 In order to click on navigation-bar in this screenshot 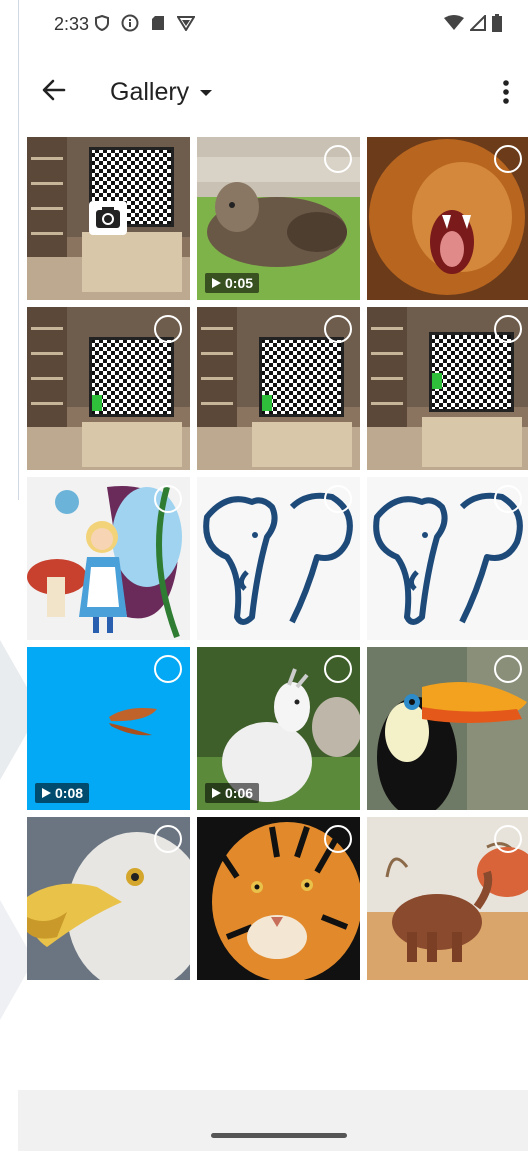, I will do `click(273, 1120)`.